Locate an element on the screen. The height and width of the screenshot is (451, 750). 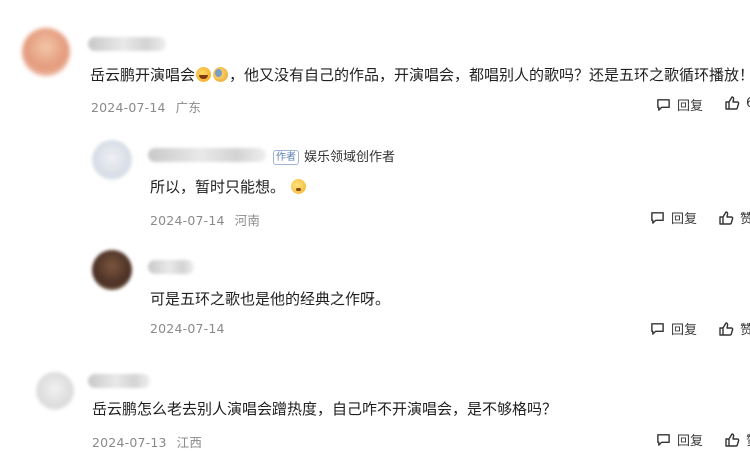
comment-text: 可是五环之歌也是他的经典之作呀。 is located at coordinates (270, 299).